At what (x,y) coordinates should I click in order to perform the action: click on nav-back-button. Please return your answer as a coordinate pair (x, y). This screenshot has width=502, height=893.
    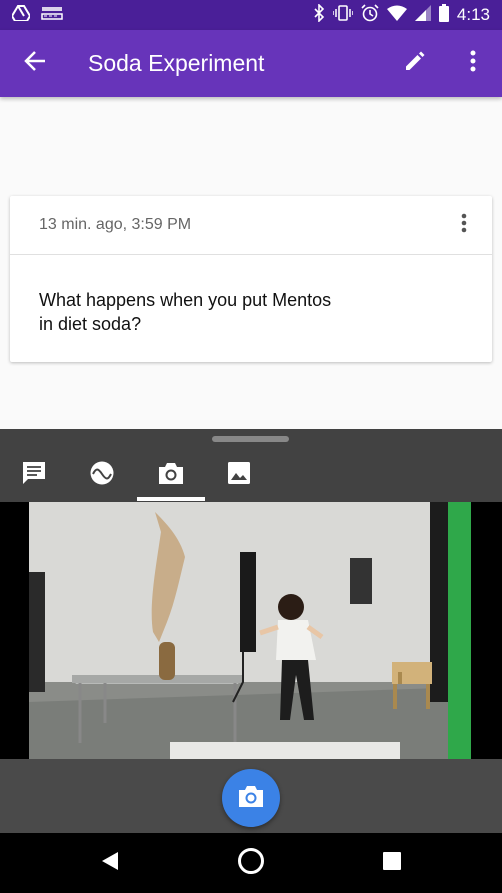
    Looking at the image, I should click on (110, 863).